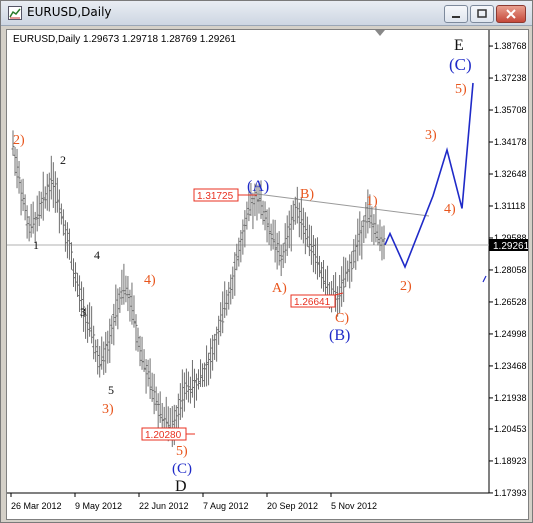 The image size is (533, 523). I want to click on wave-label-1-right: 1), so click(372, 201).